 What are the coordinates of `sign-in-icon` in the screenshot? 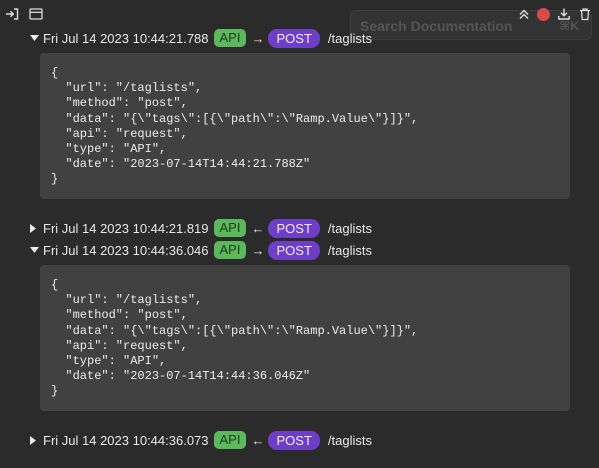 It's located at (12, 14).